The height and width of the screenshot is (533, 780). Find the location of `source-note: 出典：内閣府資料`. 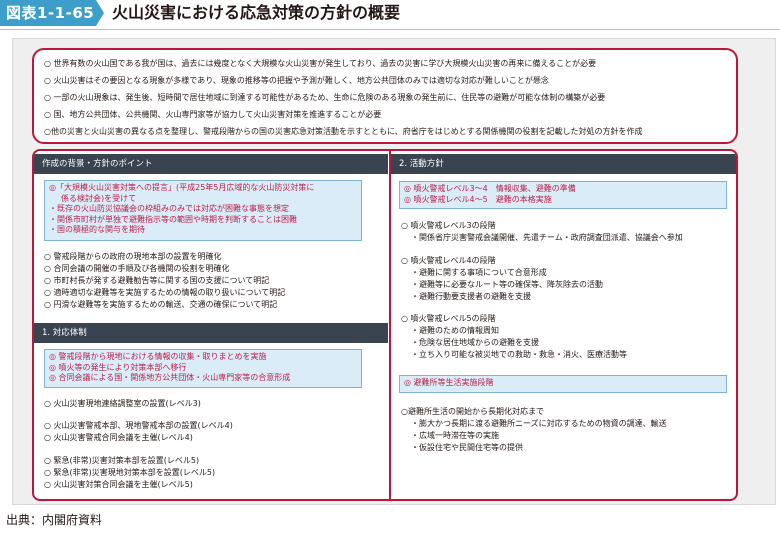

source-note: 出典：内閣府資料 is located at coordinates (54, 520).